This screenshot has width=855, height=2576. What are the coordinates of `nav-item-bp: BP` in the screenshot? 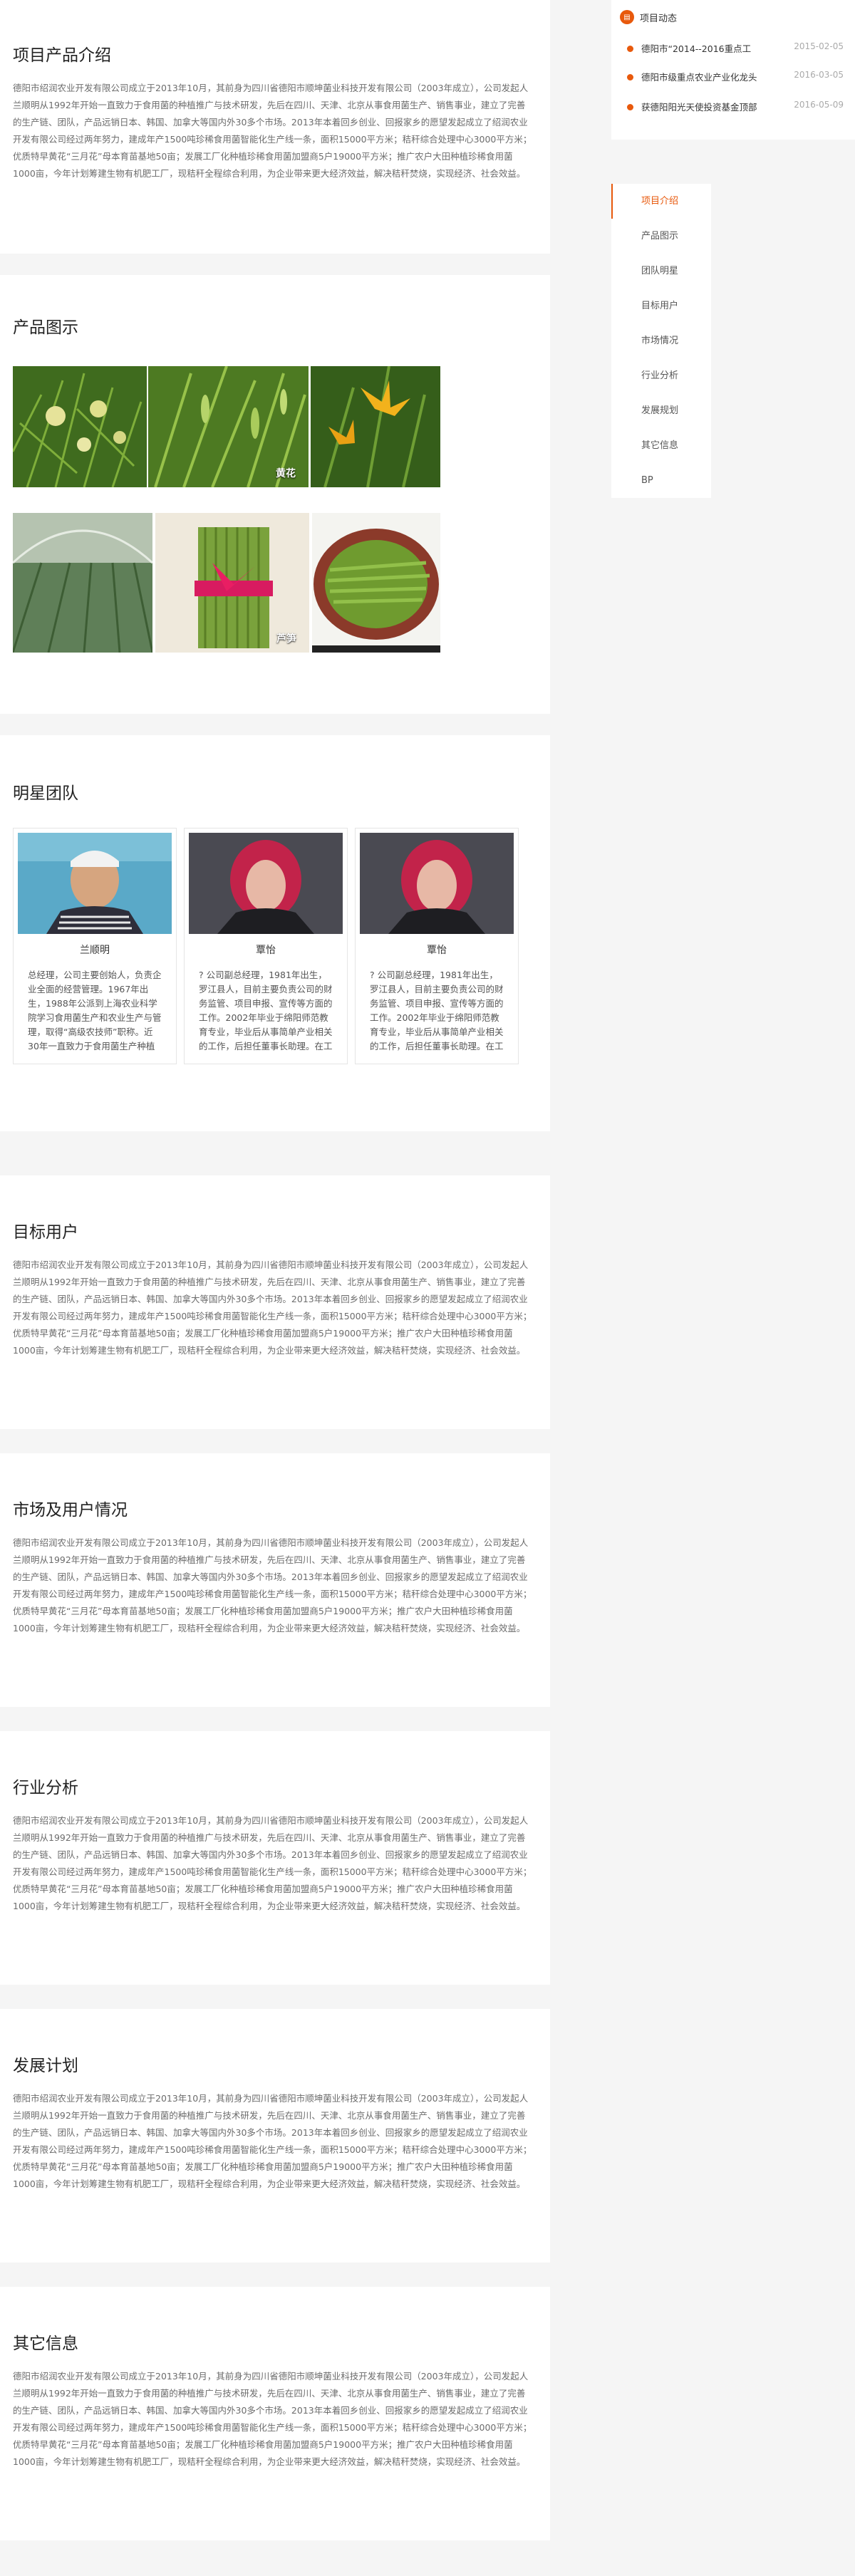 It's located at (661, 480).